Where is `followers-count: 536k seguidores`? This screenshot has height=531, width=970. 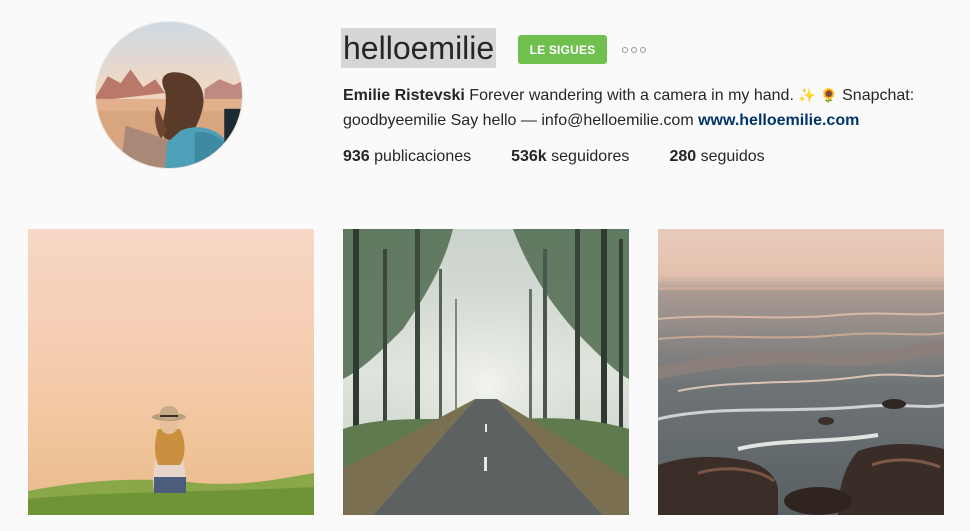
followers-count: 536k seguidores is located at coordinates (570, 157).